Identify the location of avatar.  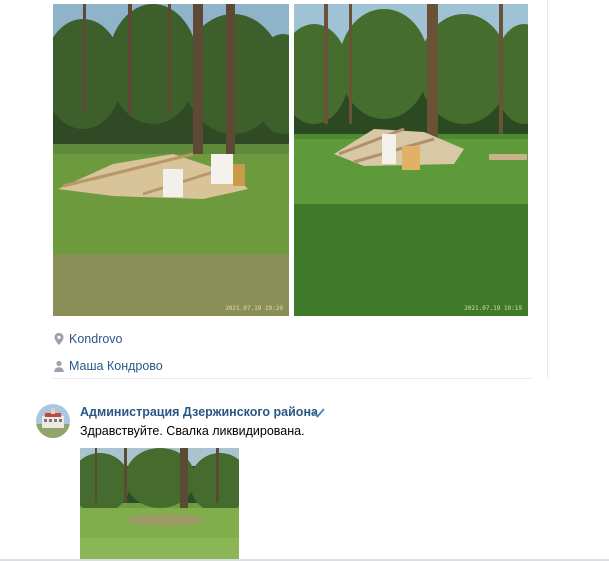
(53, 421).